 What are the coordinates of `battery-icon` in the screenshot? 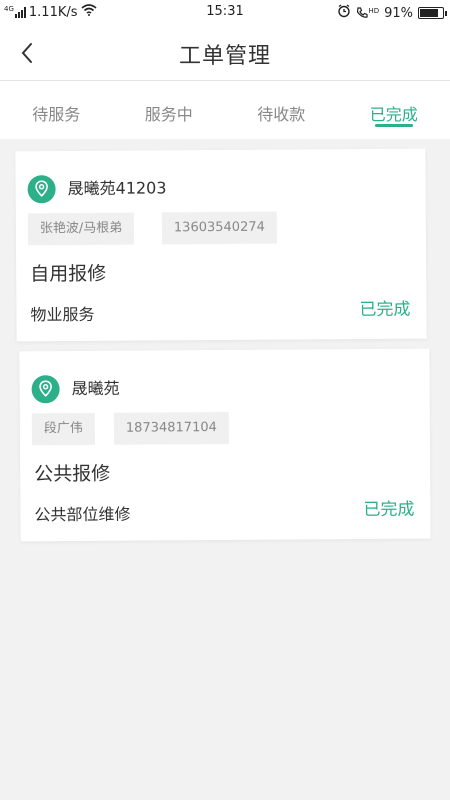 It's located at (432, 13).